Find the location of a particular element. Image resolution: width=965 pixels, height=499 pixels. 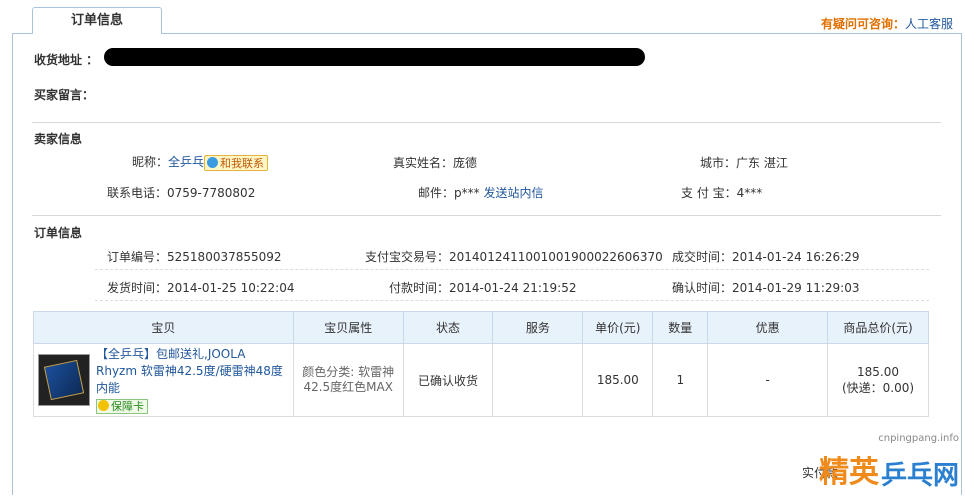

seller-alipay-field: 支 付 宝：4*** is located at coordinates (721, 192).